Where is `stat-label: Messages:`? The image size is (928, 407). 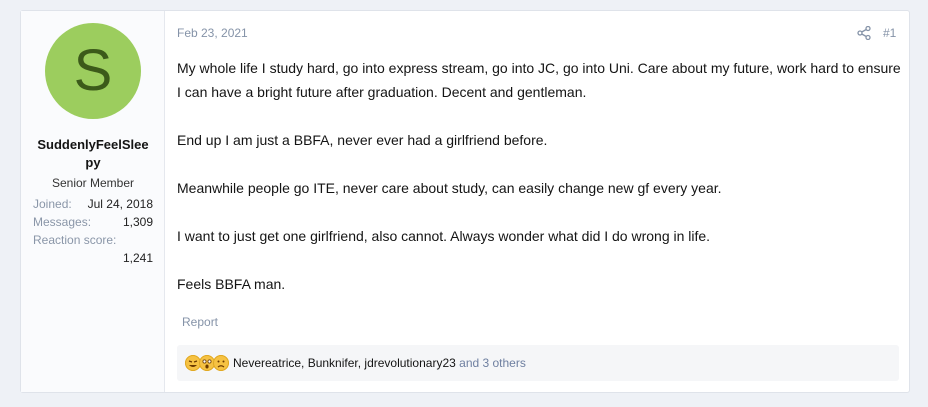
stat-label: Messages: is located at coordinates (62, 222).